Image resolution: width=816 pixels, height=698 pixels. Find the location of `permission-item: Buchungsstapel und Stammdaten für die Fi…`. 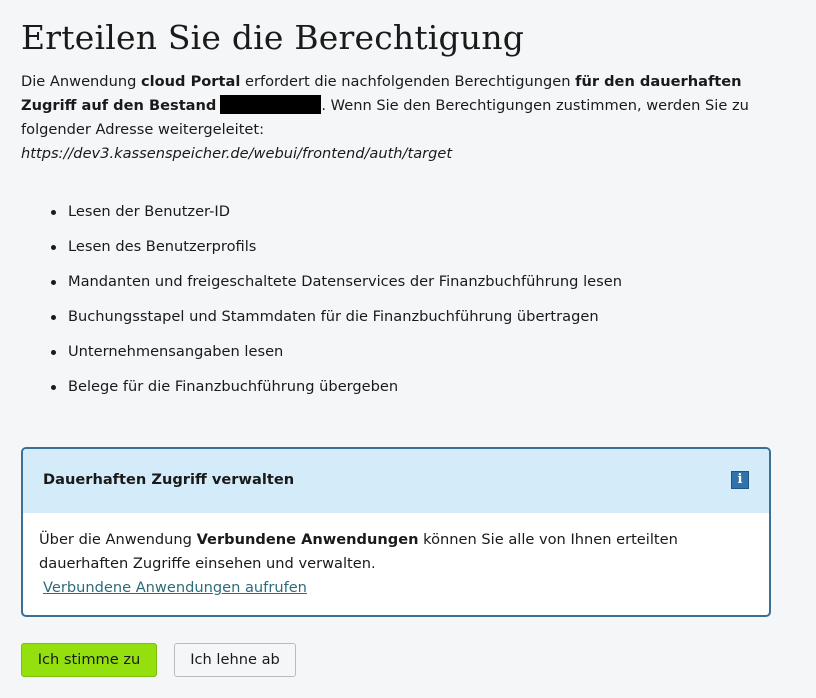

permission-item: Buchungsstapel und Stammdaten für die Fi… is located at coordinates (321, 322).